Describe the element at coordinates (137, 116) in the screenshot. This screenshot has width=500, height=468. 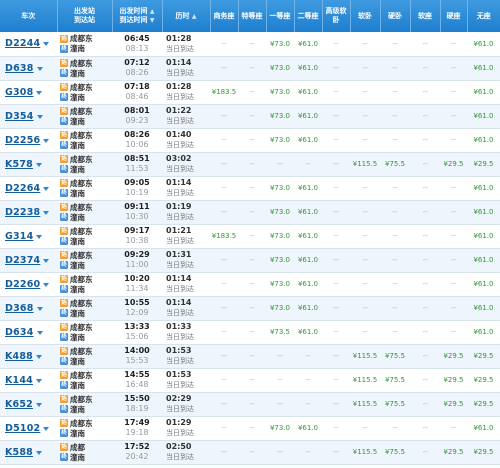
I see `times-cell: 08:01 09:23` at that location.